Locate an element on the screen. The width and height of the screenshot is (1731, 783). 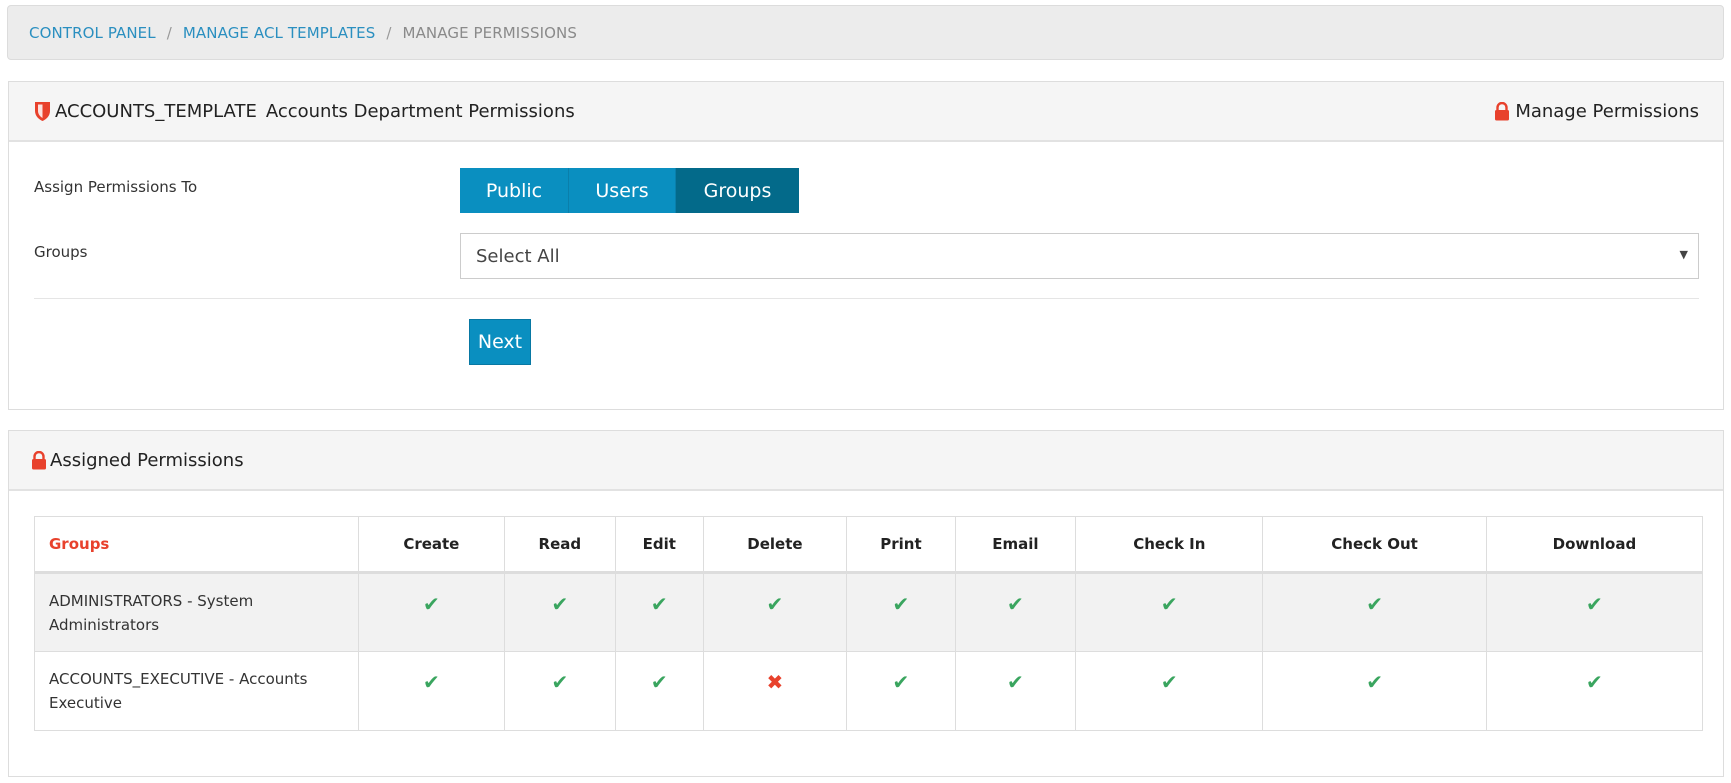
column-header-read: Read is located at coordinates (559, 545).